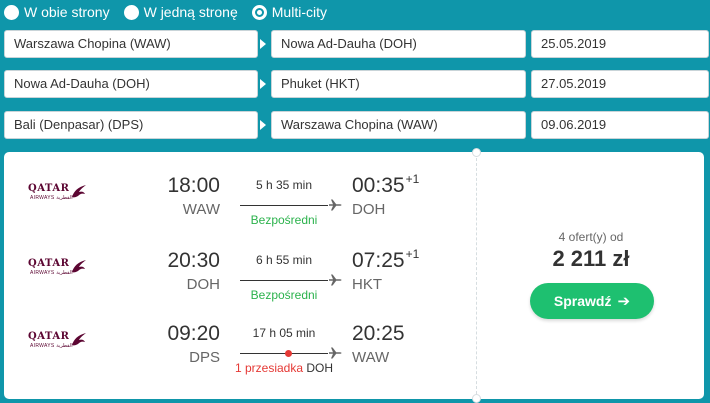 The image size is (710, 403). I want to click on arrival-airport: WAW, so click(371, 357).